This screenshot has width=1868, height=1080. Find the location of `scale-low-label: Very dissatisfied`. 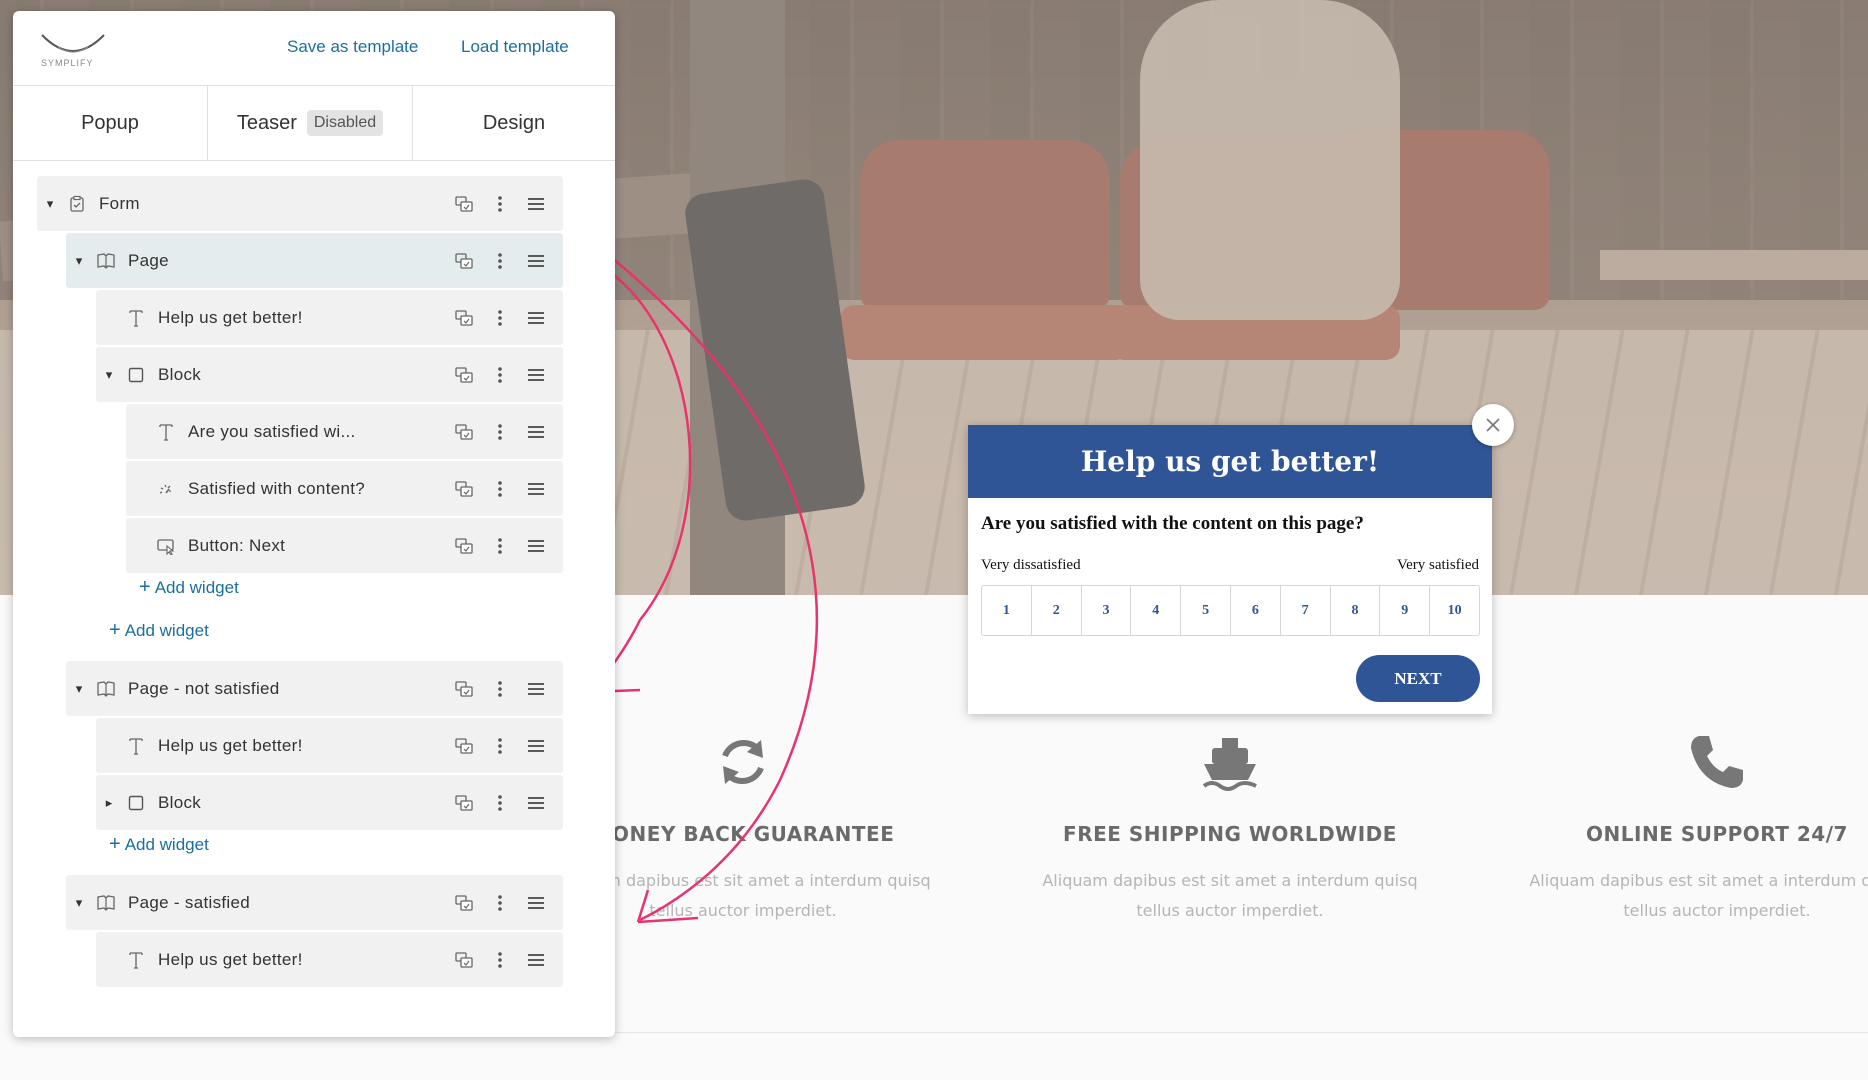

scale-low-label: Very dissatisfied is located at coordinates (1031, 565).